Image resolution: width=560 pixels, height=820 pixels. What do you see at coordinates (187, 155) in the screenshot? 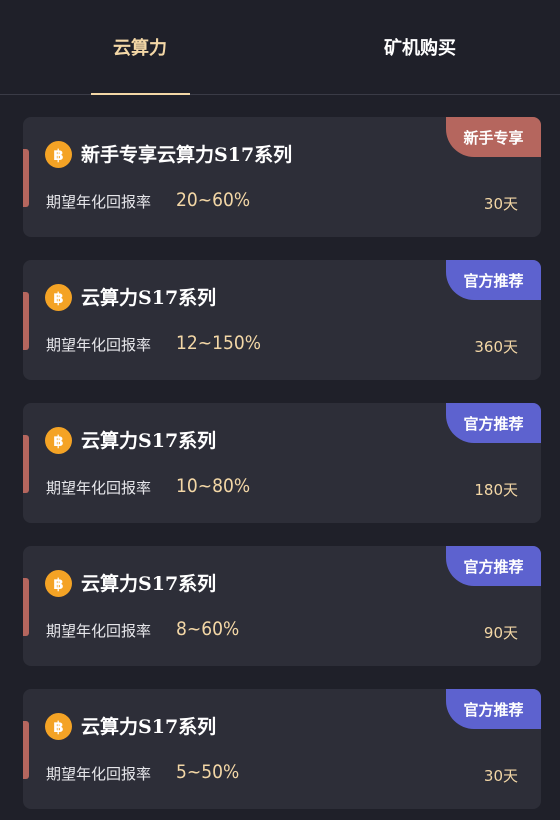
I see `product-title: 新手专享云算力S17系列` at bounding box center [187, 155].